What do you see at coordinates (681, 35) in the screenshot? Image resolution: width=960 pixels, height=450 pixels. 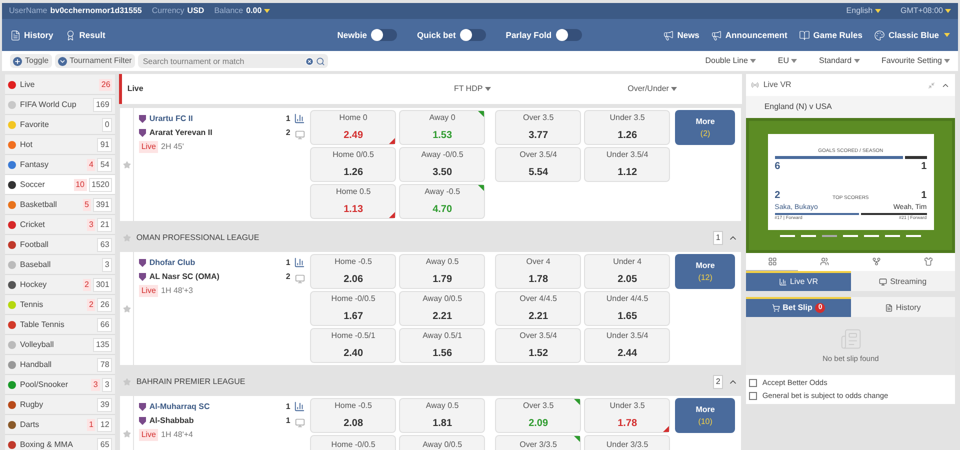 I see `toolbar-link: News` at bounding box center [681, 35].